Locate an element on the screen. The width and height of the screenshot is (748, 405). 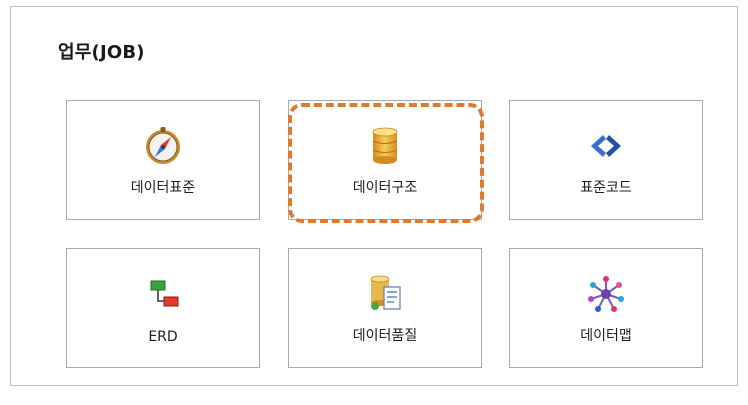
tile-label: 표준코드 is located at coordinates (606, 188).